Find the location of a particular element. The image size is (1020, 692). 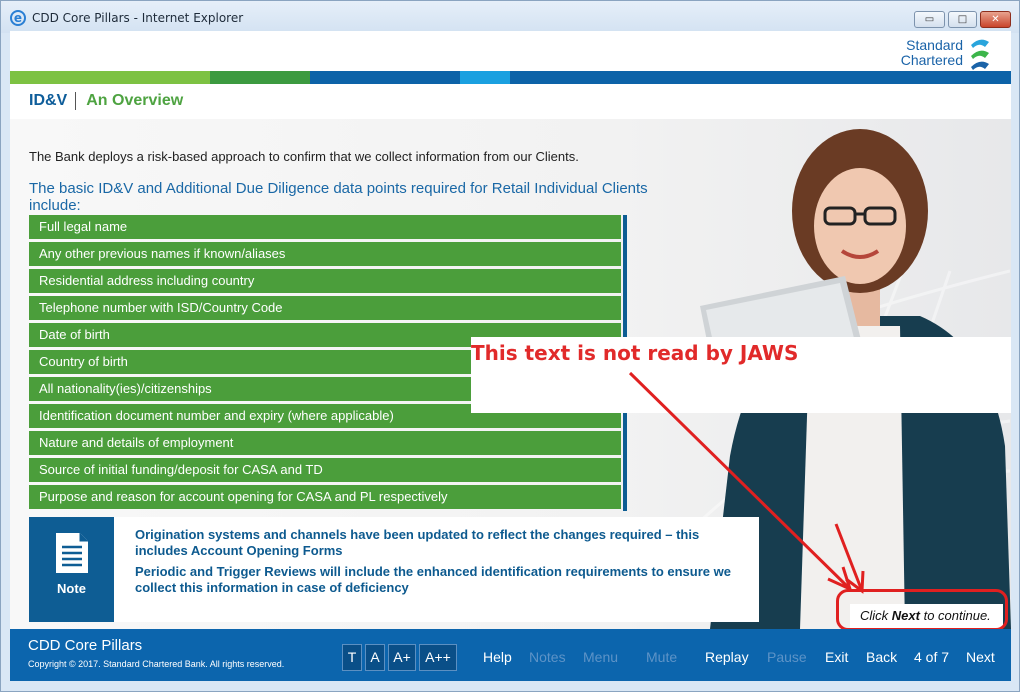

replay-button: Replay is located at coordinates (727, 657).